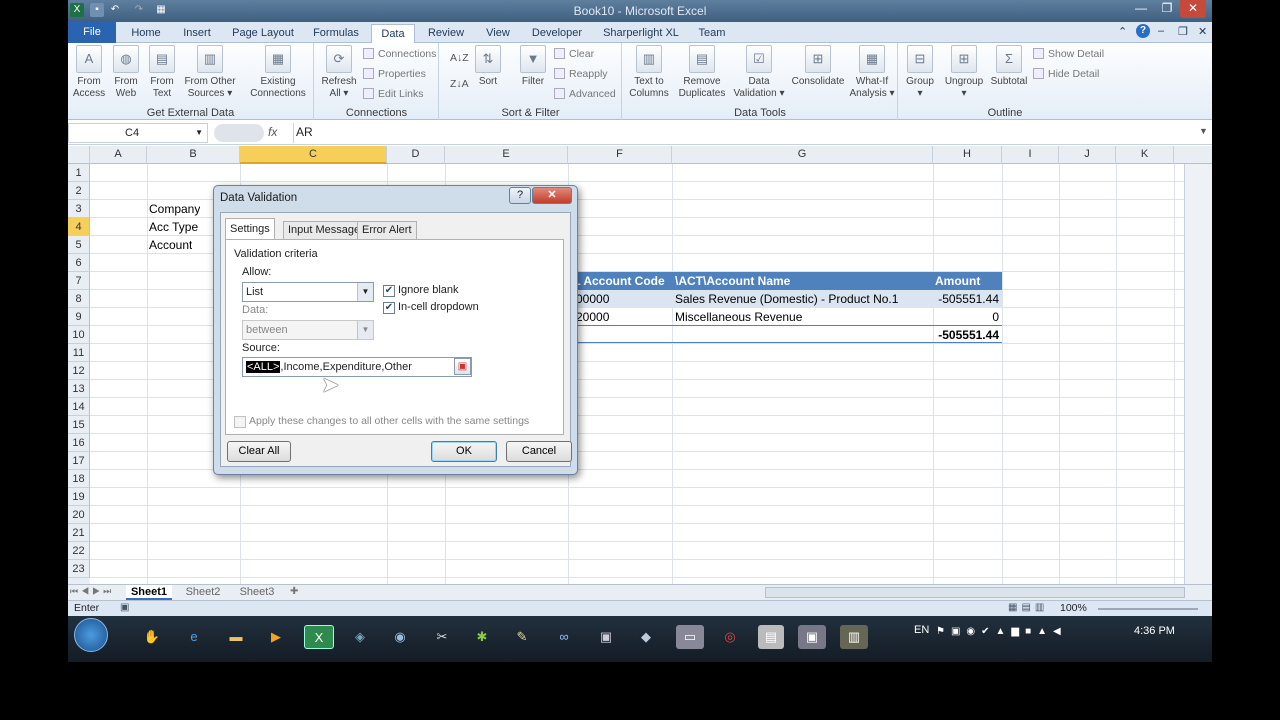 This screenshot has width=1280, height=720. Describe the element at coordinates (920, 72) in the screenshot. I see `group-button: ⊟ Group ▾` at that location.